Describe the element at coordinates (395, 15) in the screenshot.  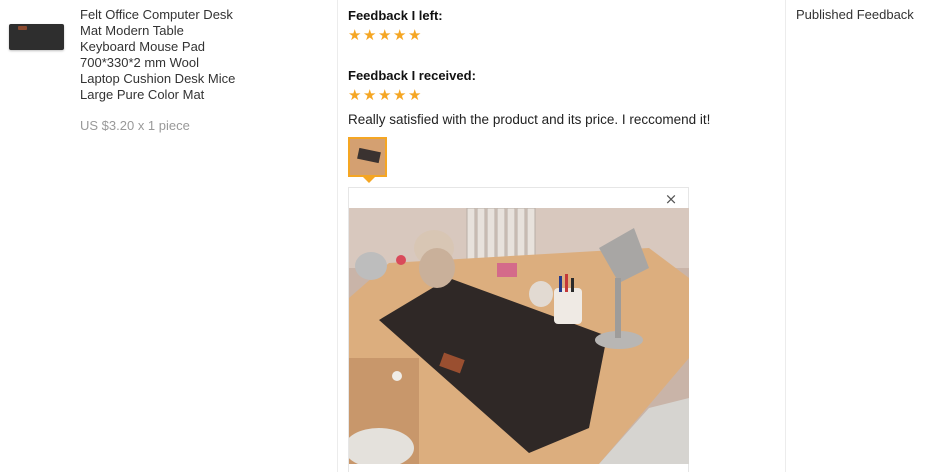
I see `feedback-left-heading: Feedback I left:` at that location.